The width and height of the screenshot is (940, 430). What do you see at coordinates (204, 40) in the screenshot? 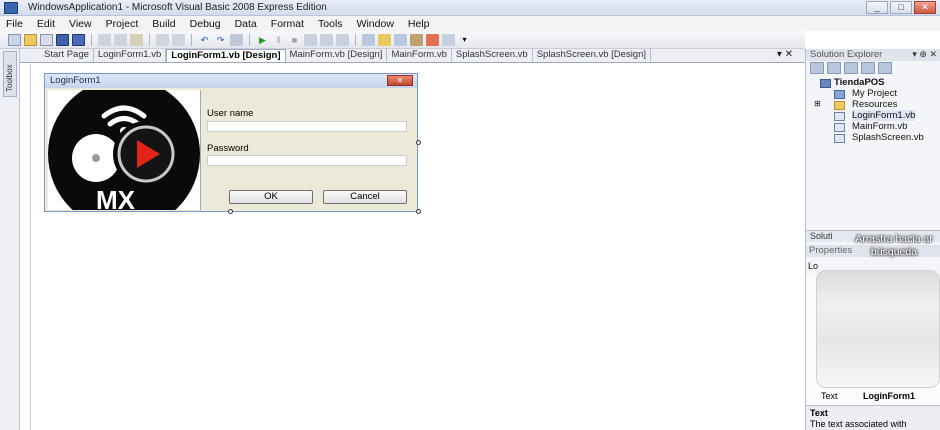
I see `undo-icon: ↶` at bounding box center [204, 40].